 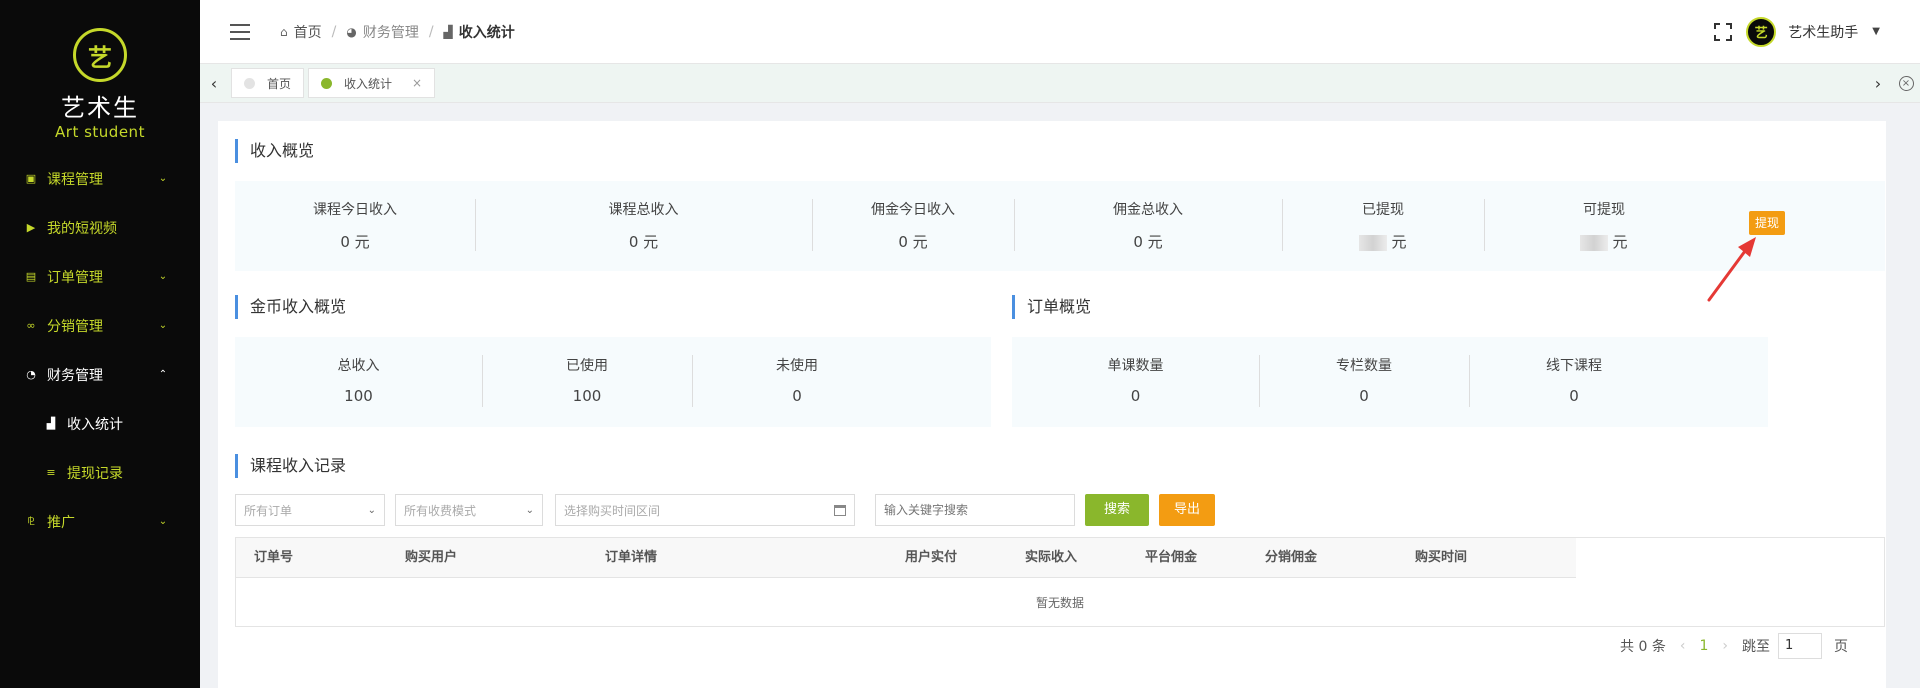 I want to click on share-icon: ∞, so click(x=31, y=325).